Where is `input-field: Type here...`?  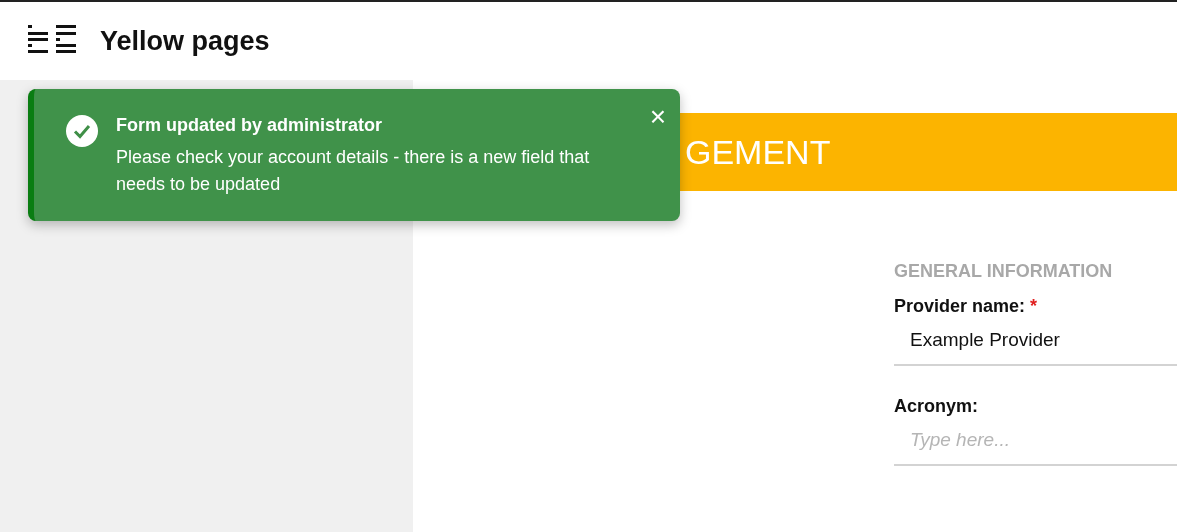
input-field: Type here... is located at coordinates (1035, 441).